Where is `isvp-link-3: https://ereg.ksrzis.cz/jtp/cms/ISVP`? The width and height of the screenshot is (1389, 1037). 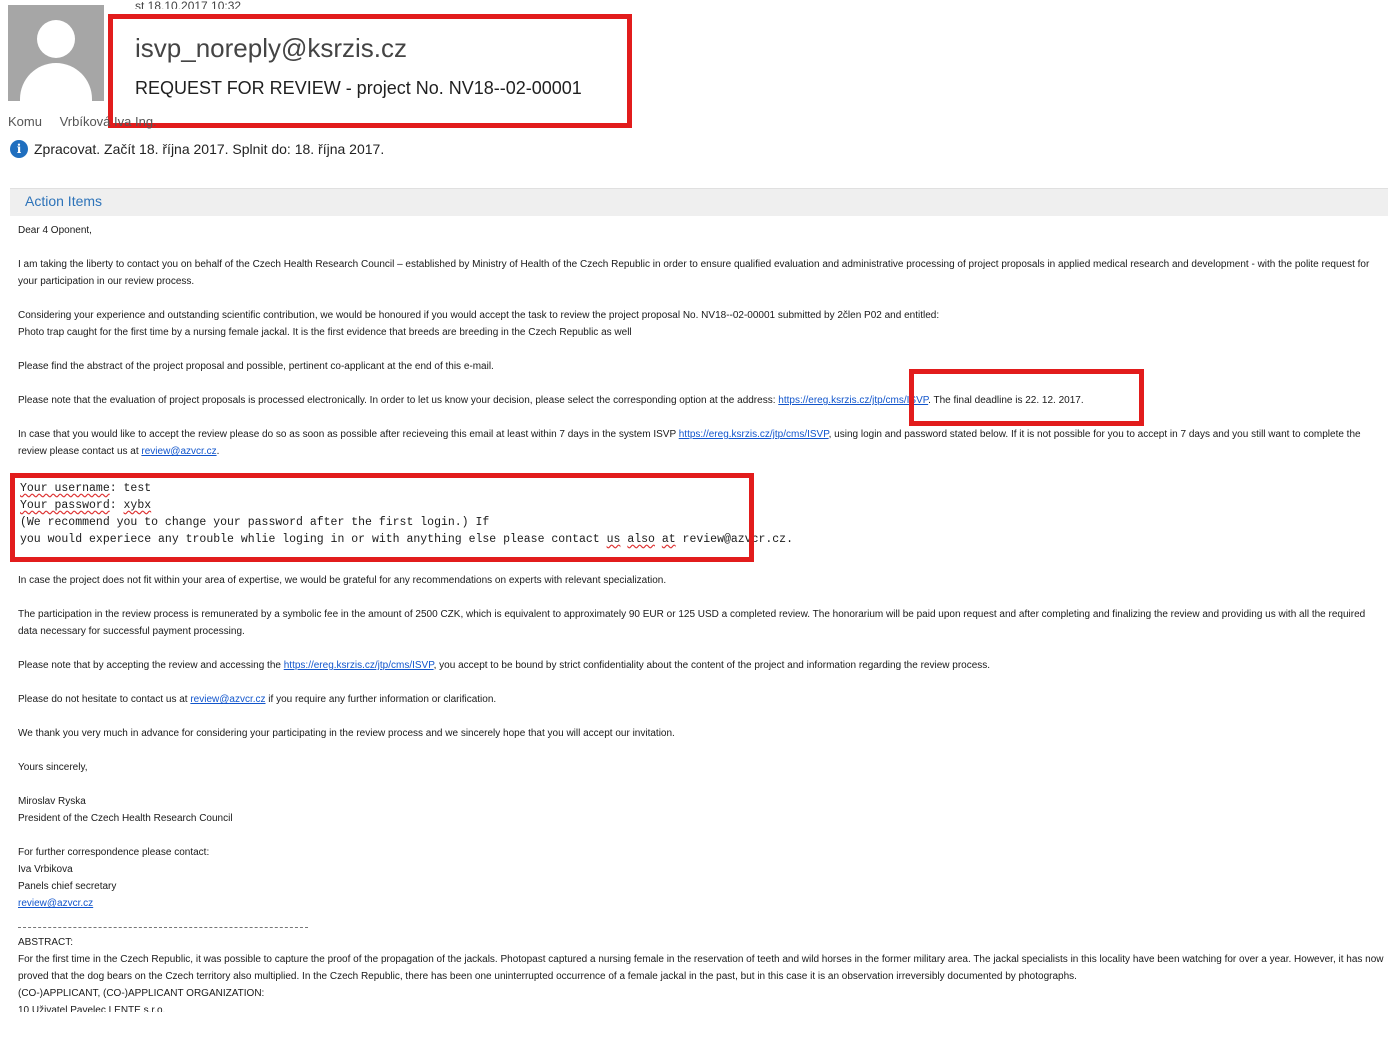
isvp-link-3: https://ereg.ksrzis.cz/jtp/cms/ISVP is located at coordinates (359, 665).